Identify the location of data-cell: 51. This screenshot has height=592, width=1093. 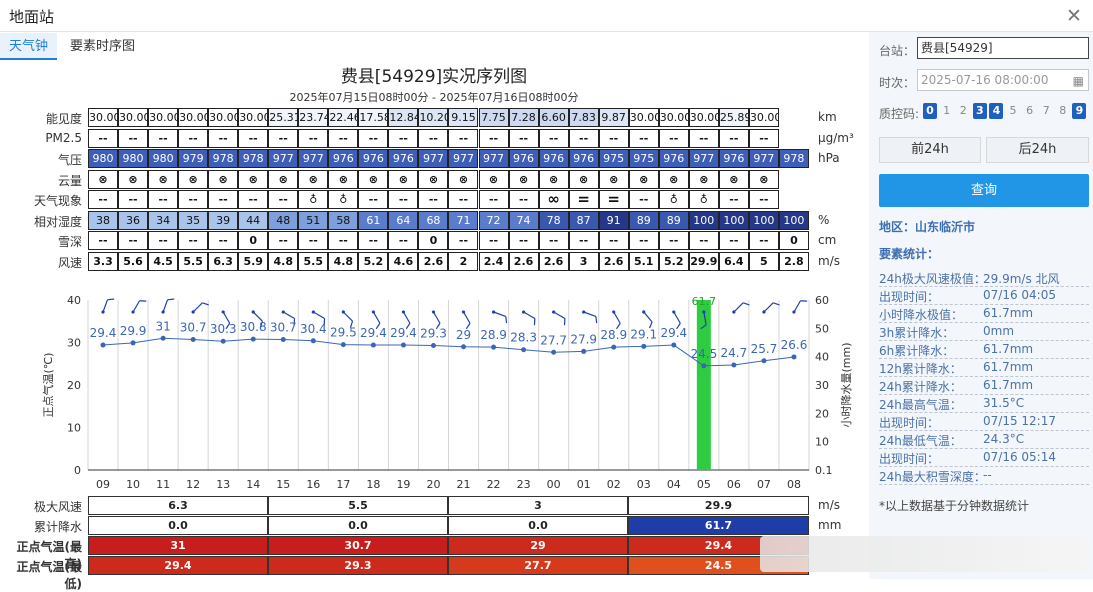
(313, 220).